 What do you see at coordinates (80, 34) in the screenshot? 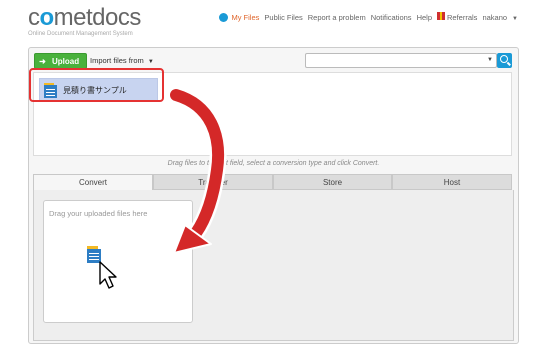
I see `tagline: Online Document Management System` at bounding box center [80, 34].